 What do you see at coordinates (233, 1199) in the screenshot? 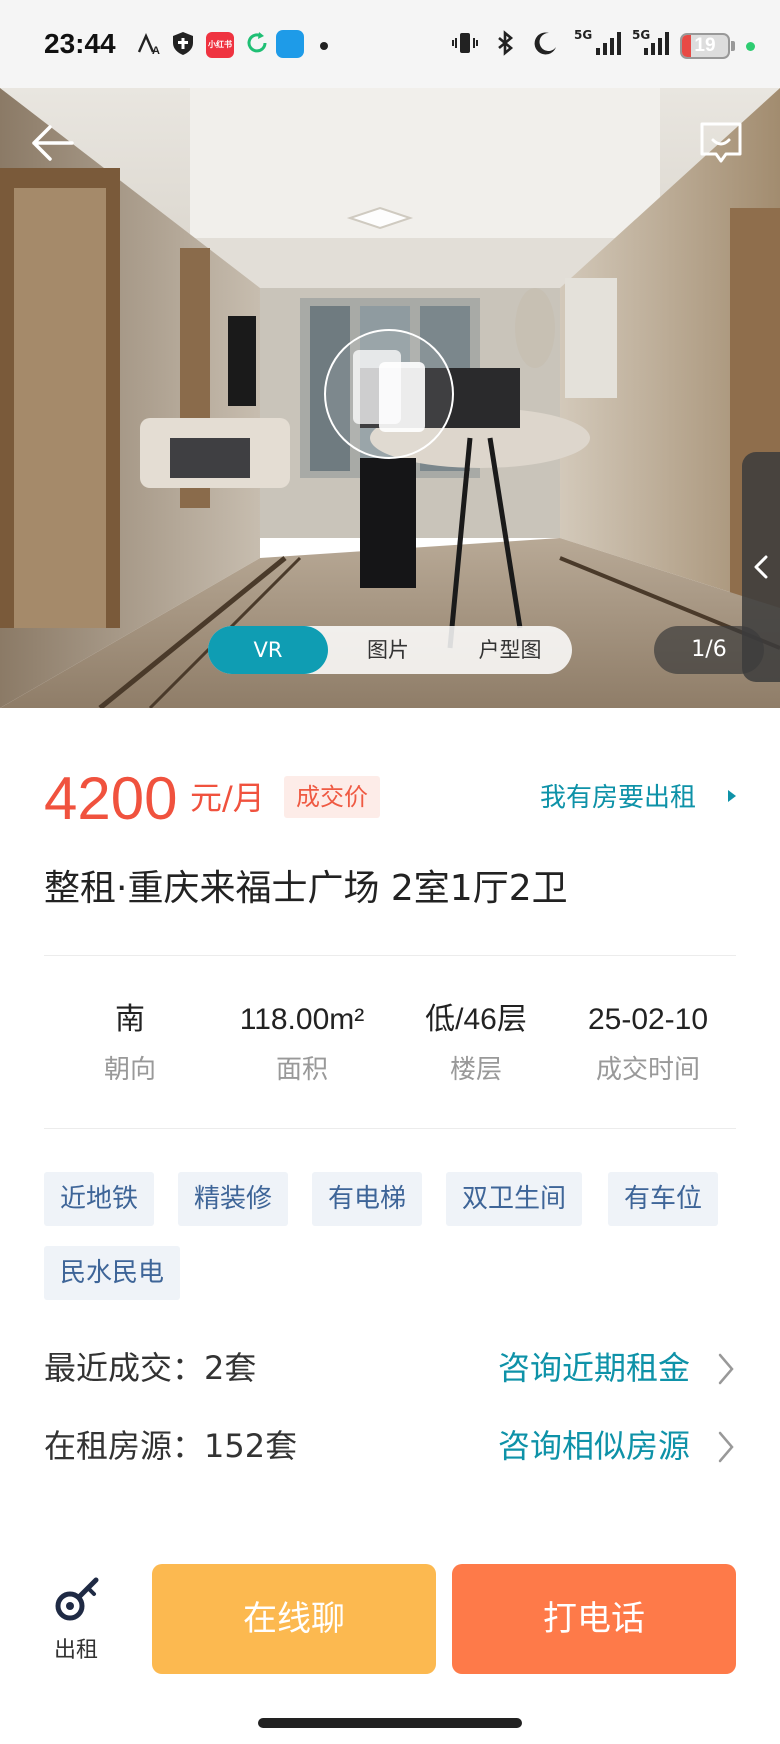
I see `feature-tag: 精装修` at bounding box center [233, 1199].